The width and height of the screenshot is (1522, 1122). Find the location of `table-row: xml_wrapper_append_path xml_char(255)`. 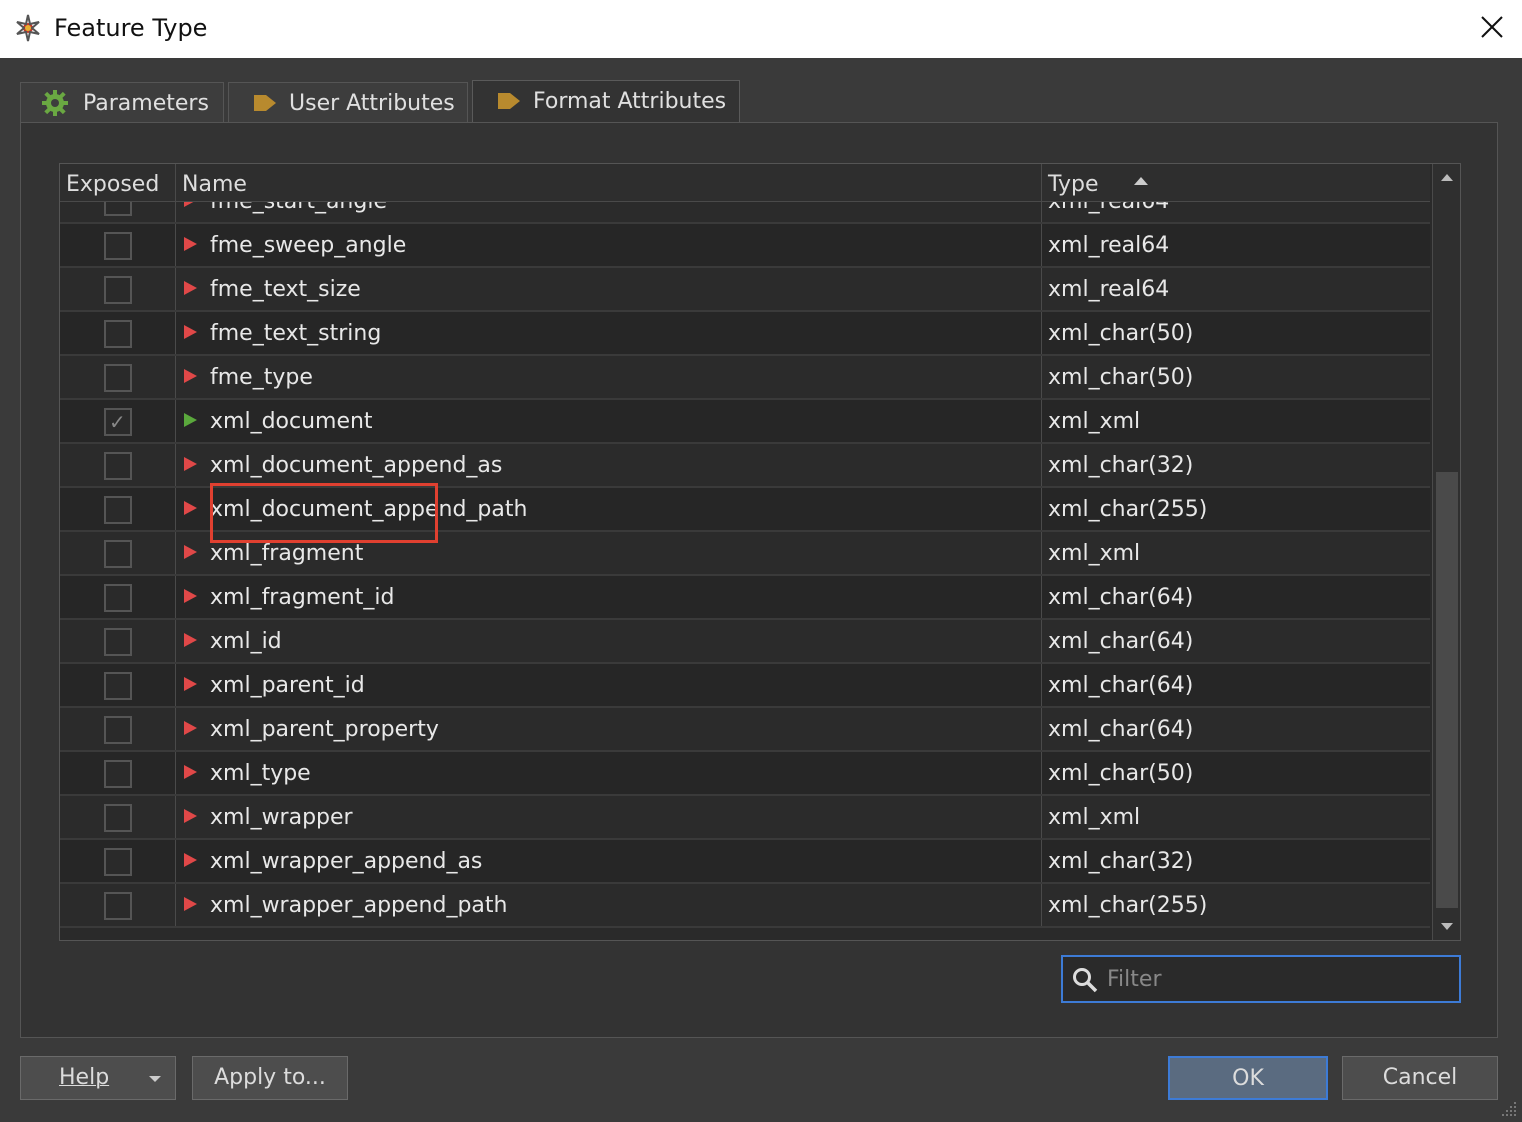

table-row: xml_wrapper_append_path xml_char(255) is located at coordinates (745, 906).